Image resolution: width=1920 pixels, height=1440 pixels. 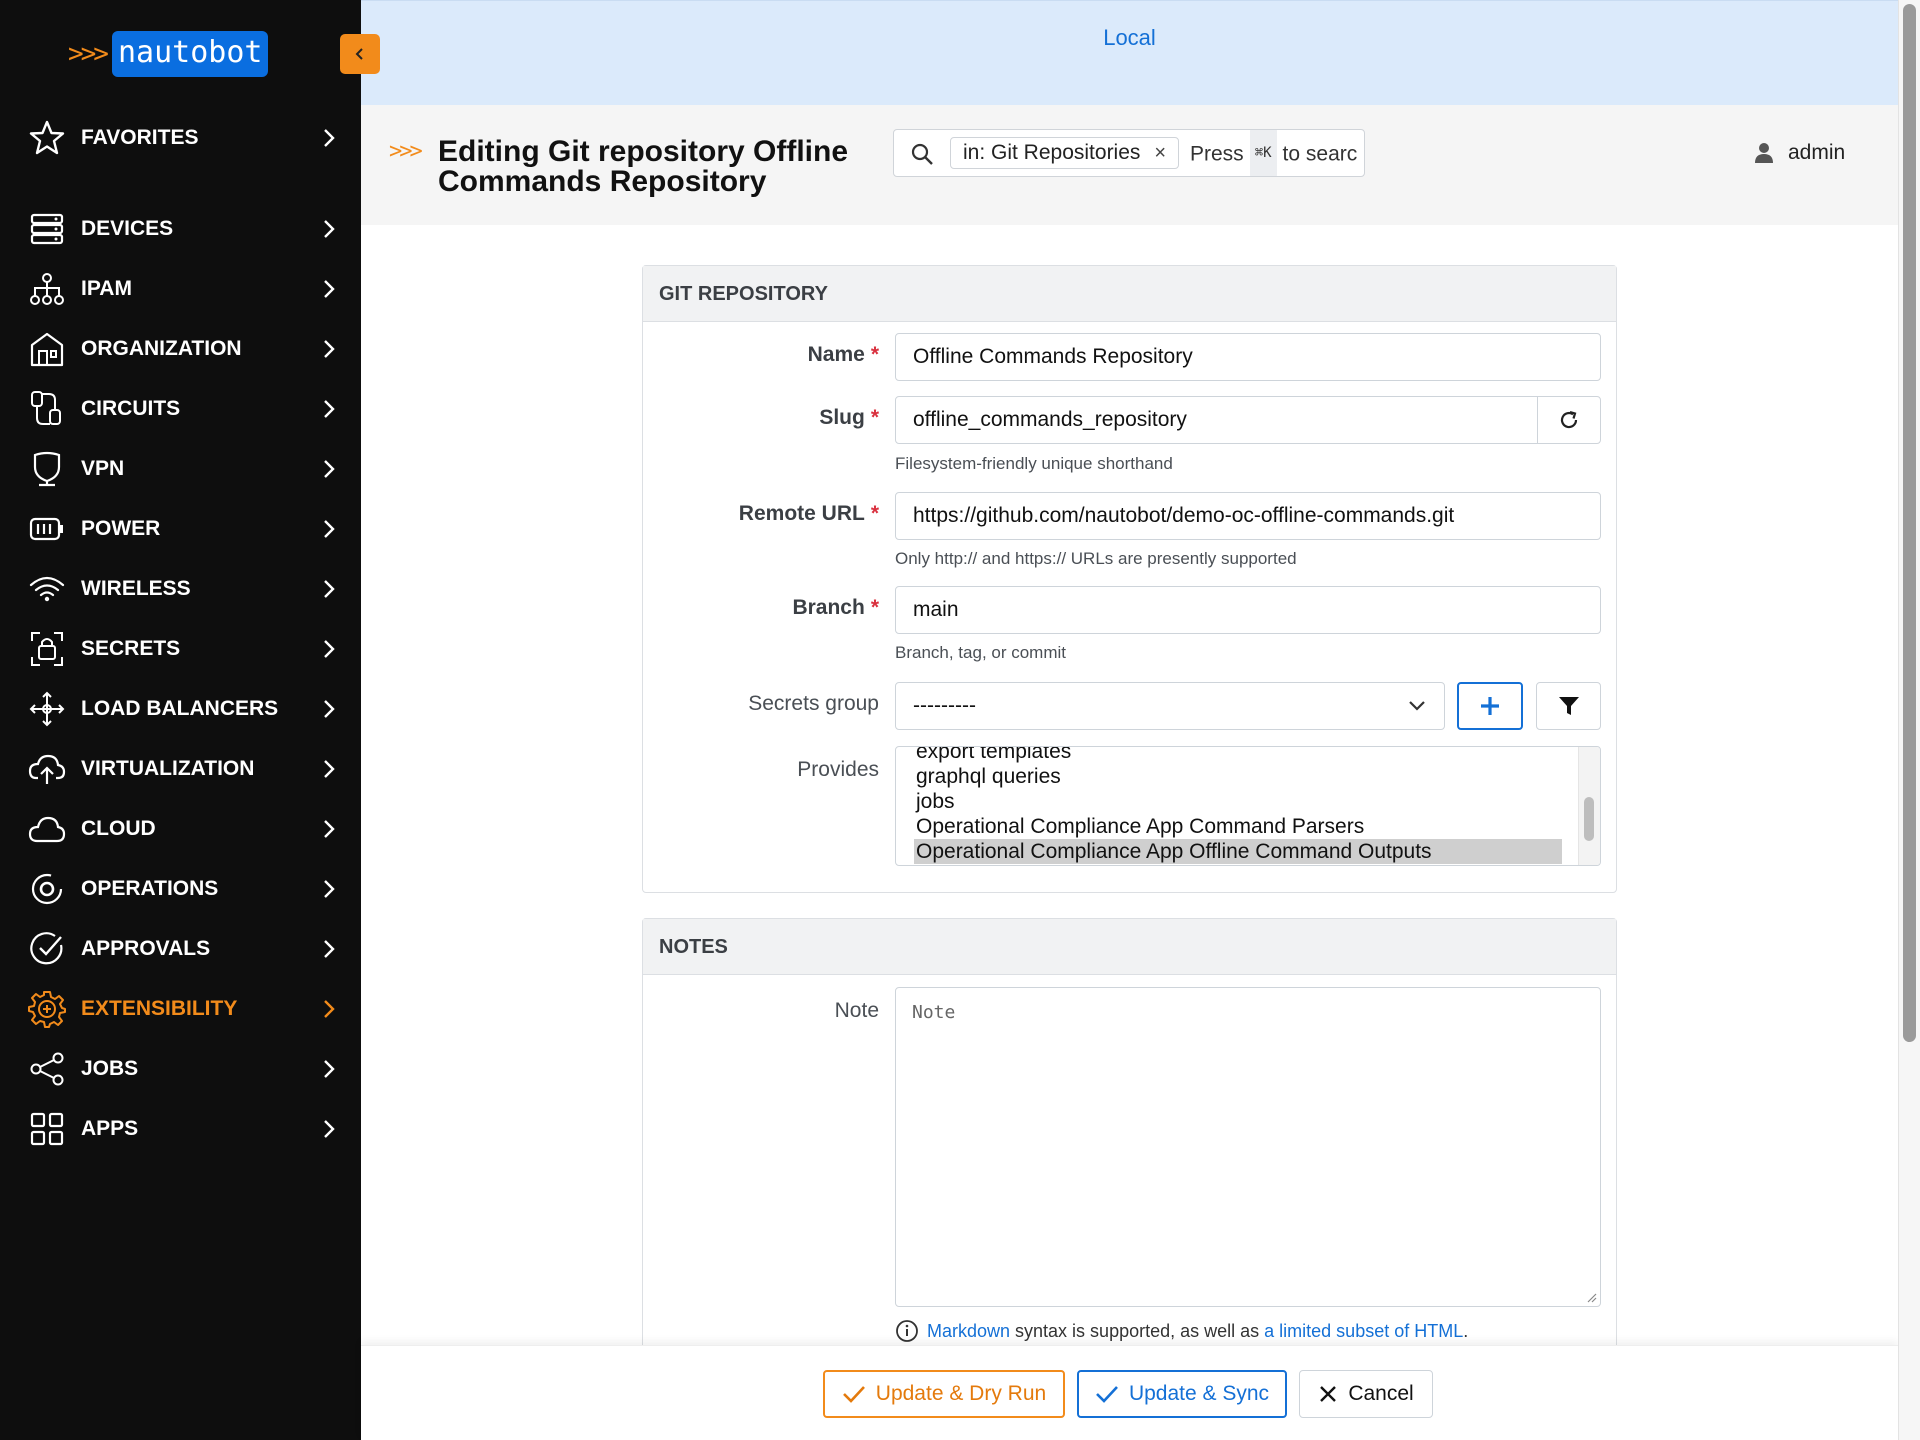 What do you see at coordinates (1216, 420) in the screenshot?
I see `slug-field: offline_commands_repository` at bounding box center [1216, 420].